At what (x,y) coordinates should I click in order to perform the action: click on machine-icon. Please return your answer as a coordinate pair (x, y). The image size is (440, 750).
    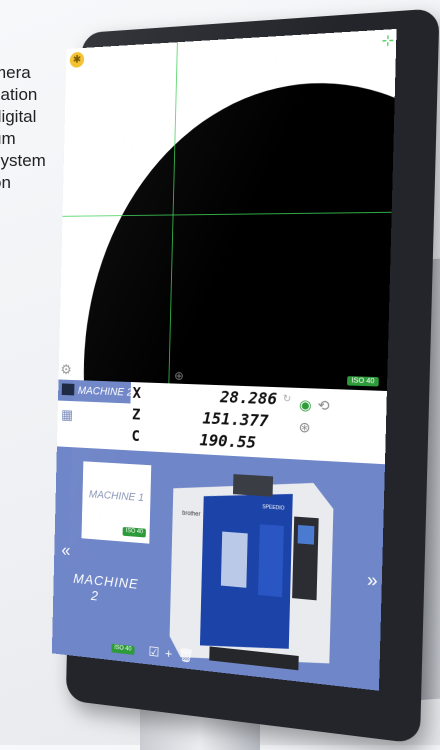
    Looking at the image, I should click on (68, 389).